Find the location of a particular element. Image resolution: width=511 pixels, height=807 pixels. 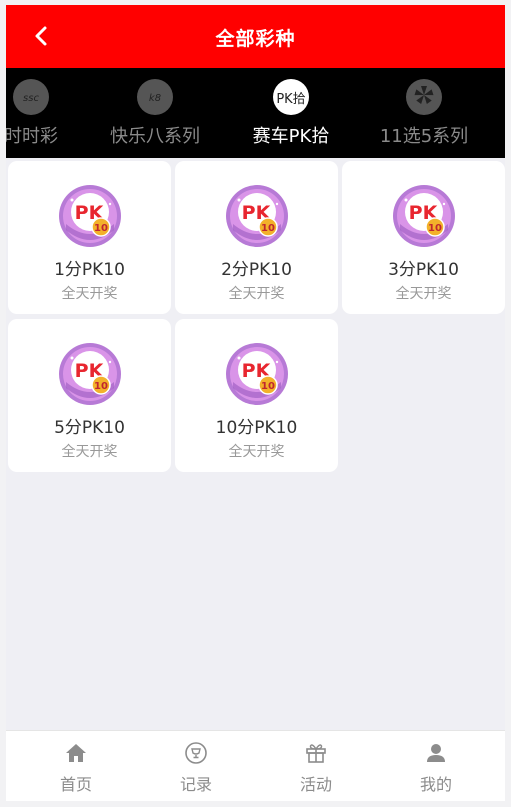

tab-11x5: 11选5系列 is located at coordinates (424, 113).